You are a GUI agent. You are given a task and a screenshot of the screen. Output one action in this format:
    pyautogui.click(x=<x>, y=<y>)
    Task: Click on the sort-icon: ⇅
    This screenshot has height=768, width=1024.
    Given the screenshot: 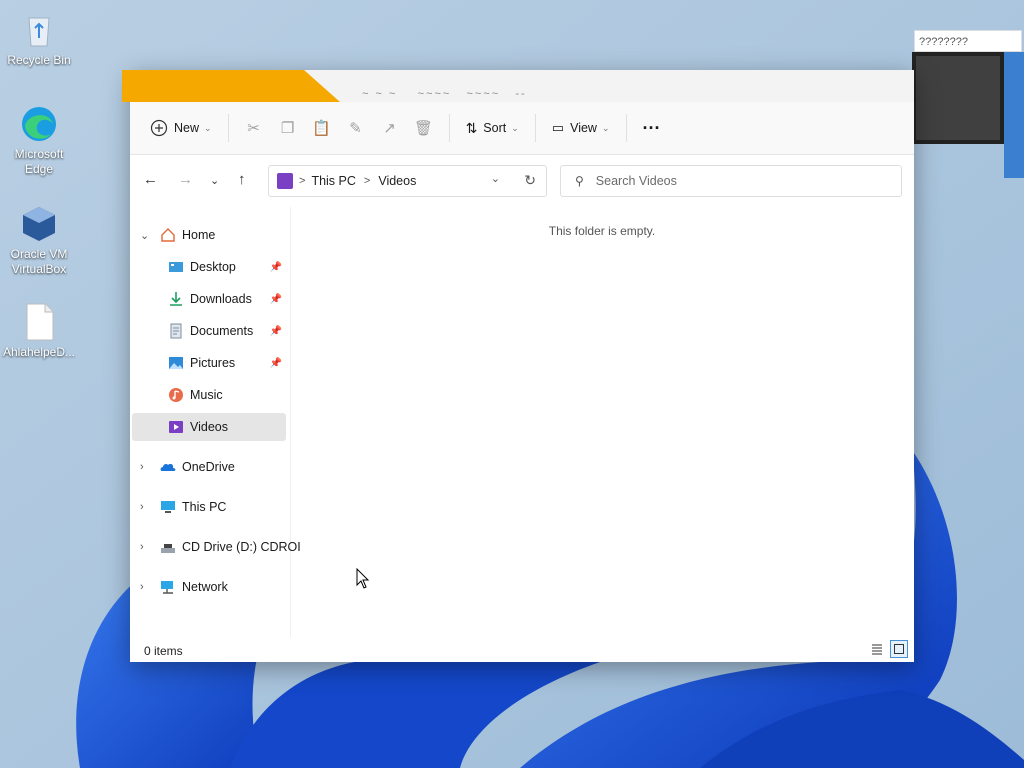 What is the action you would take?
    pyautogui.click(x=471, y=127)
    